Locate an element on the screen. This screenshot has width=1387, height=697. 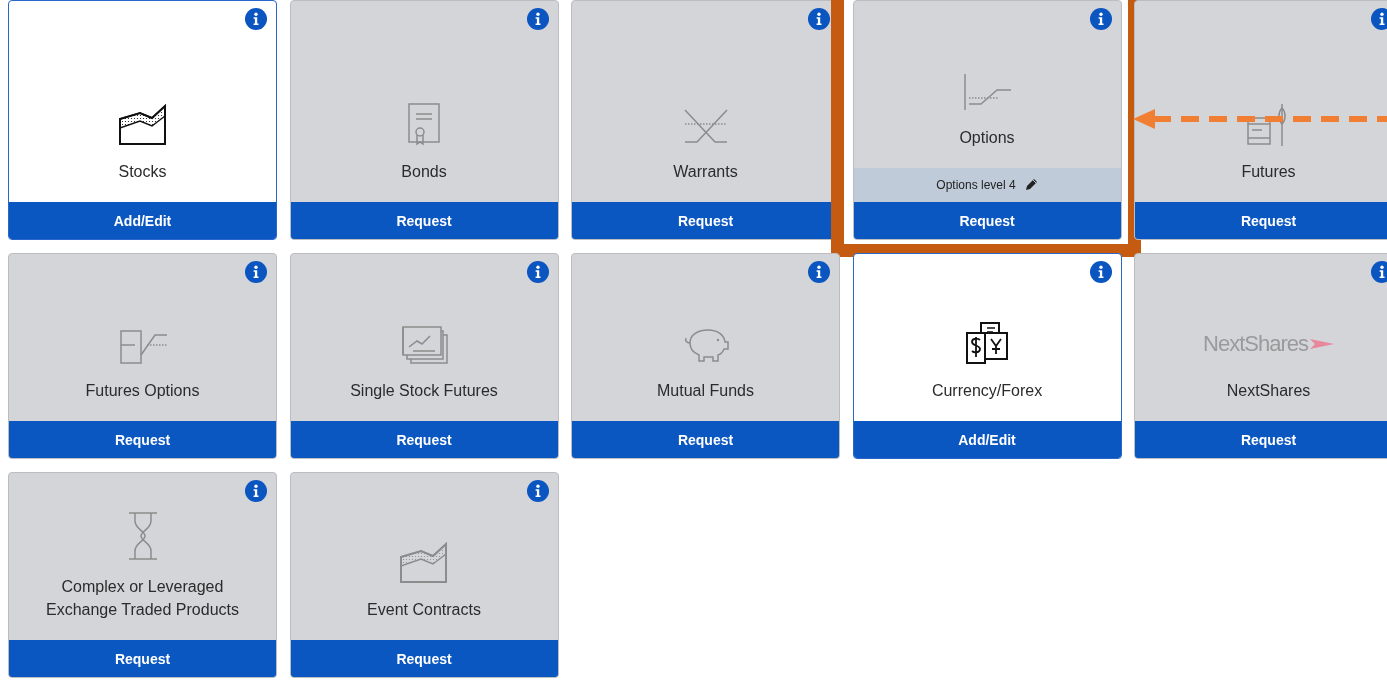
certificate-icon is located at coordinates (424, 124).